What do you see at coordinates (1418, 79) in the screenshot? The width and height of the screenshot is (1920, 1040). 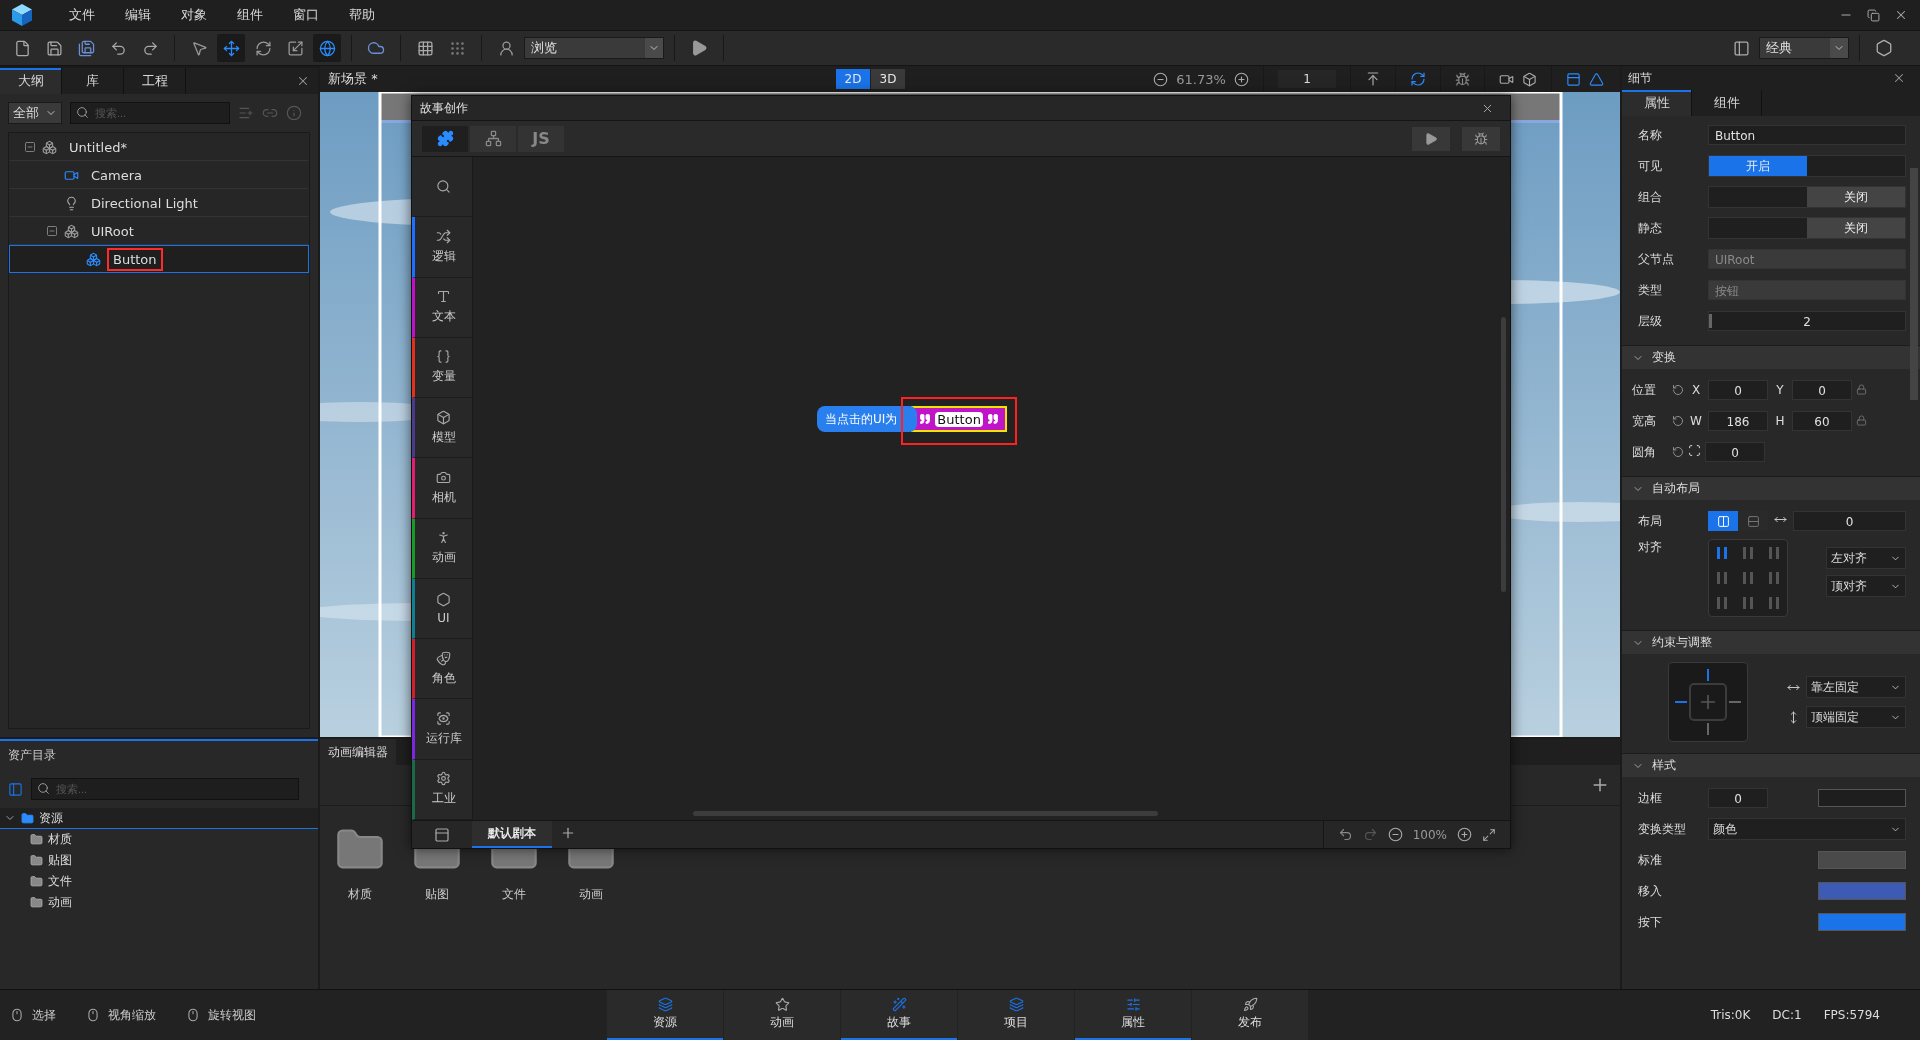 I see `sync-icon` at bounding box center [1418, 79].